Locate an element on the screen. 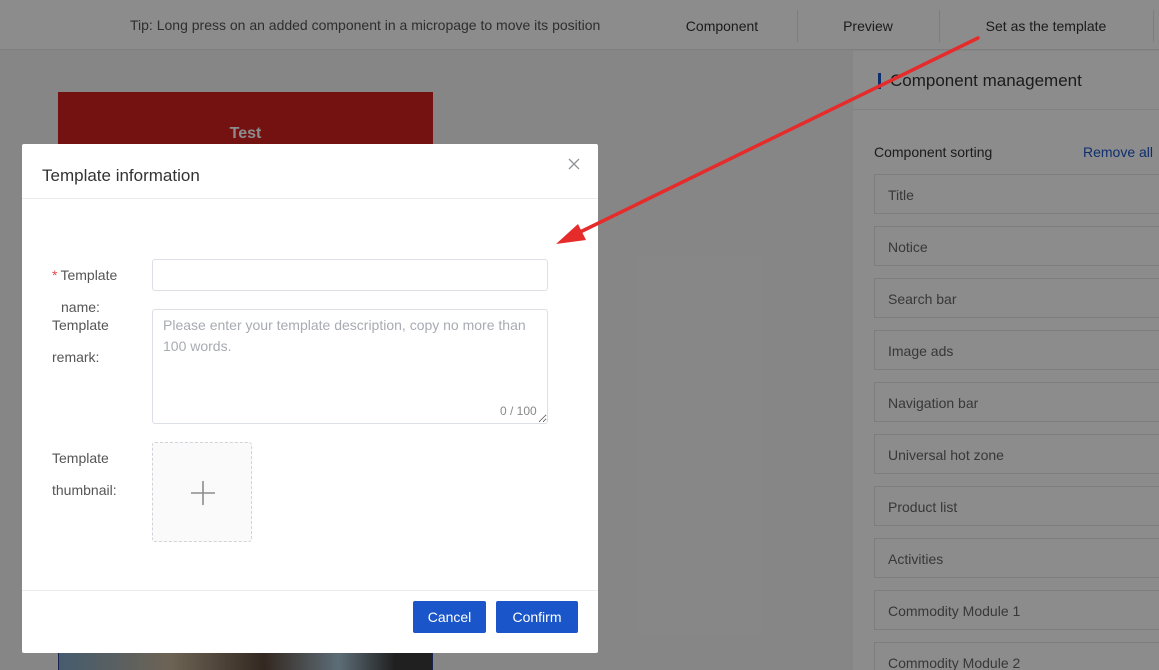 The height and width of the screenshot is (670, 1159). annotation-arrow-icon is located at coordinates (768, 140).